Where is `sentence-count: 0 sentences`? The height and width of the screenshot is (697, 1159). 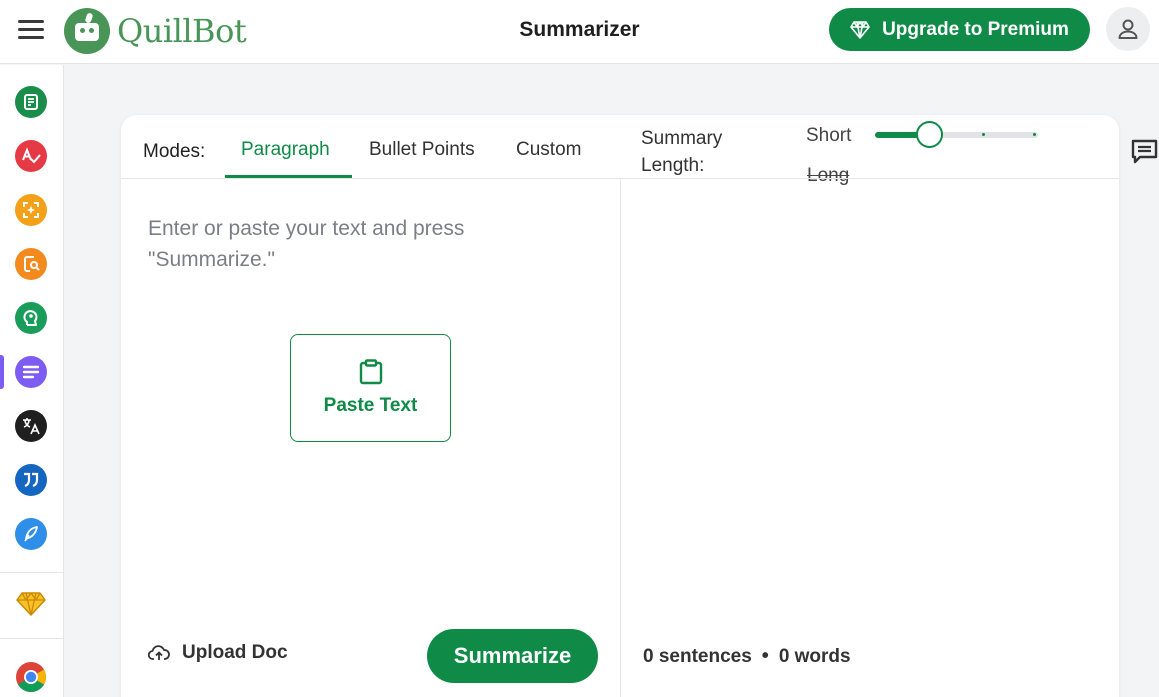 sentence-count: 0 sentences is located at coordinates (697, 656).